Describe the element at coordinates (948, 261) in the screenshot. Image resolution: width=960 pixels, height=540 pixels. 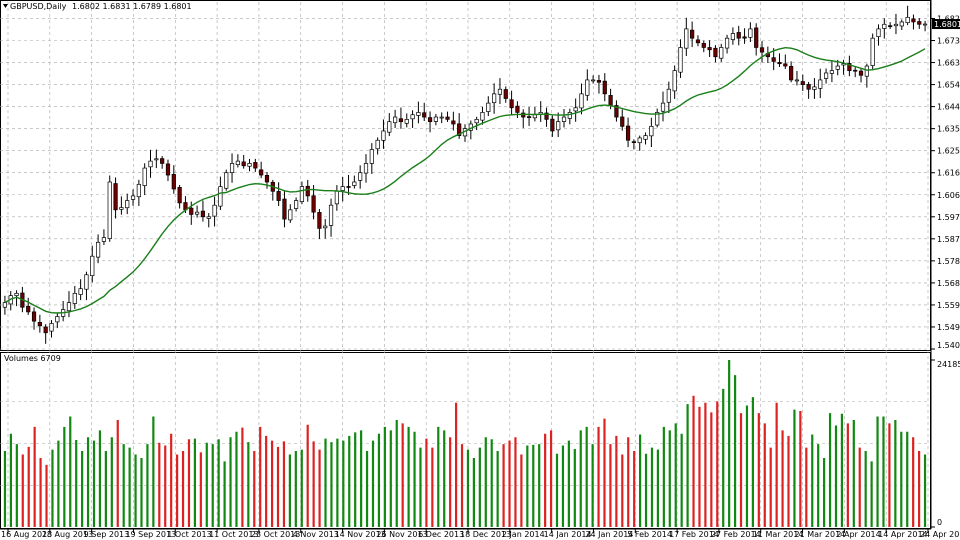
I see `price-tick-label: 1.5780` at that location.